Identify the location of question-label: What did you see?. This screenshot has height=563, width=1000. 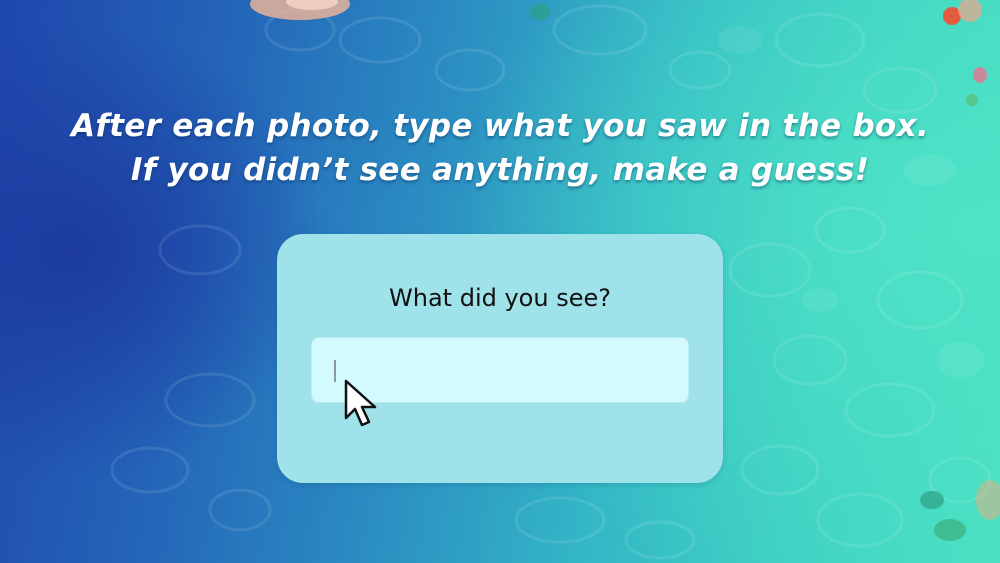
(500, 298).